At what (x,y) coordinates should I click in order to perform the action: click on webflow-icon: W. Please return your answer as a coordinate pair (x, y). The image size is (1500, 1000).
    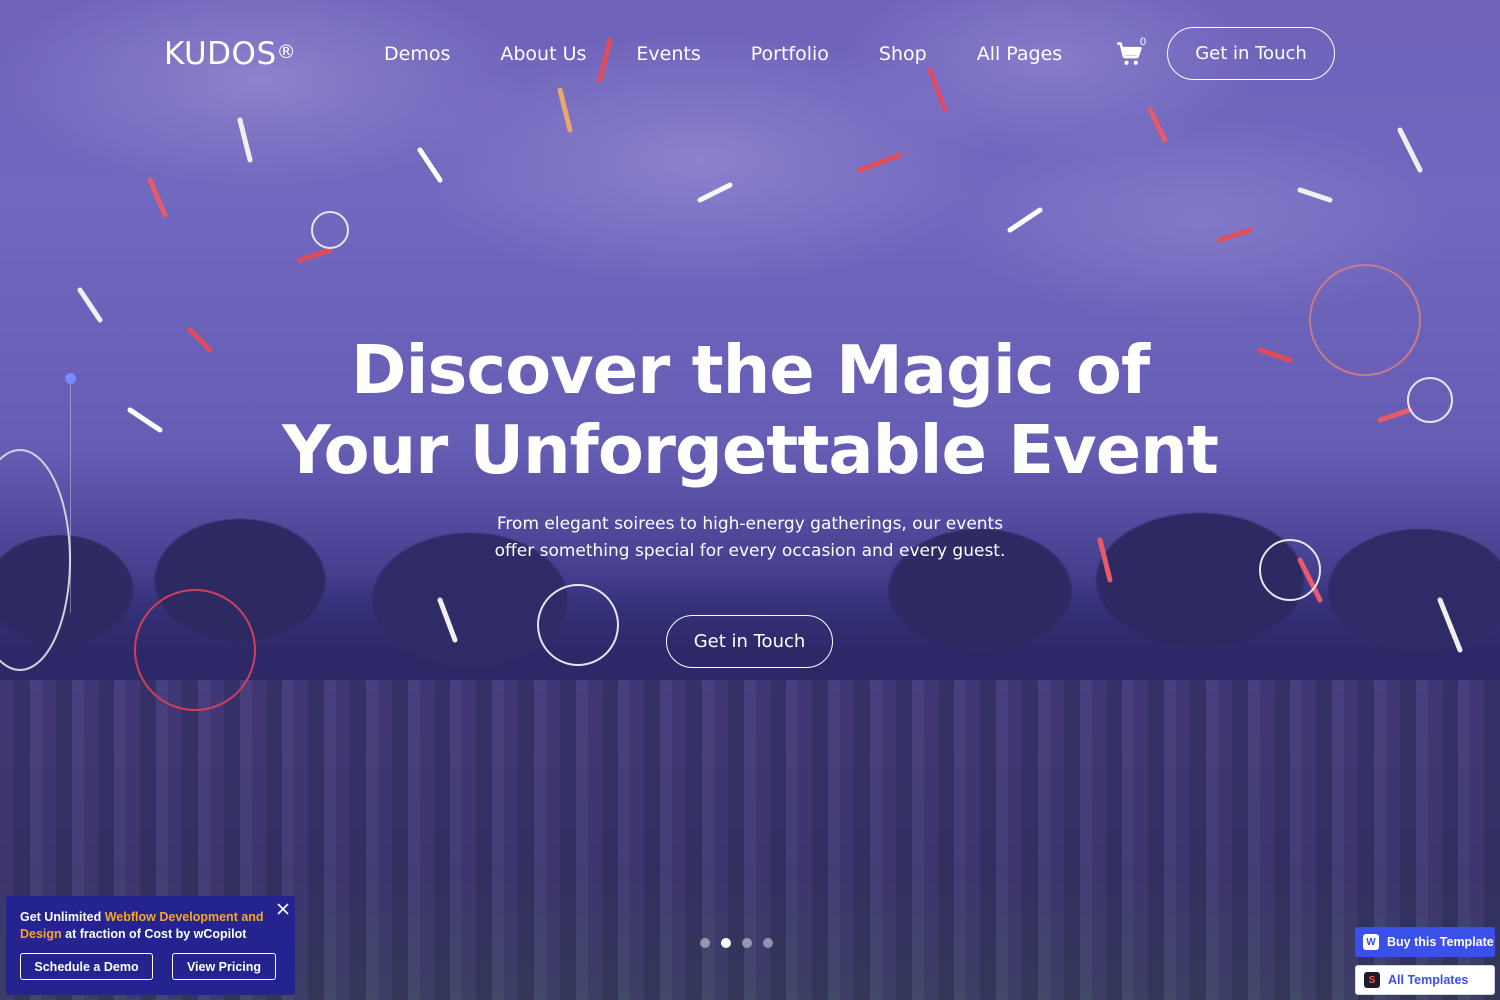
    Looking at the image, I should click on (1371, 942).